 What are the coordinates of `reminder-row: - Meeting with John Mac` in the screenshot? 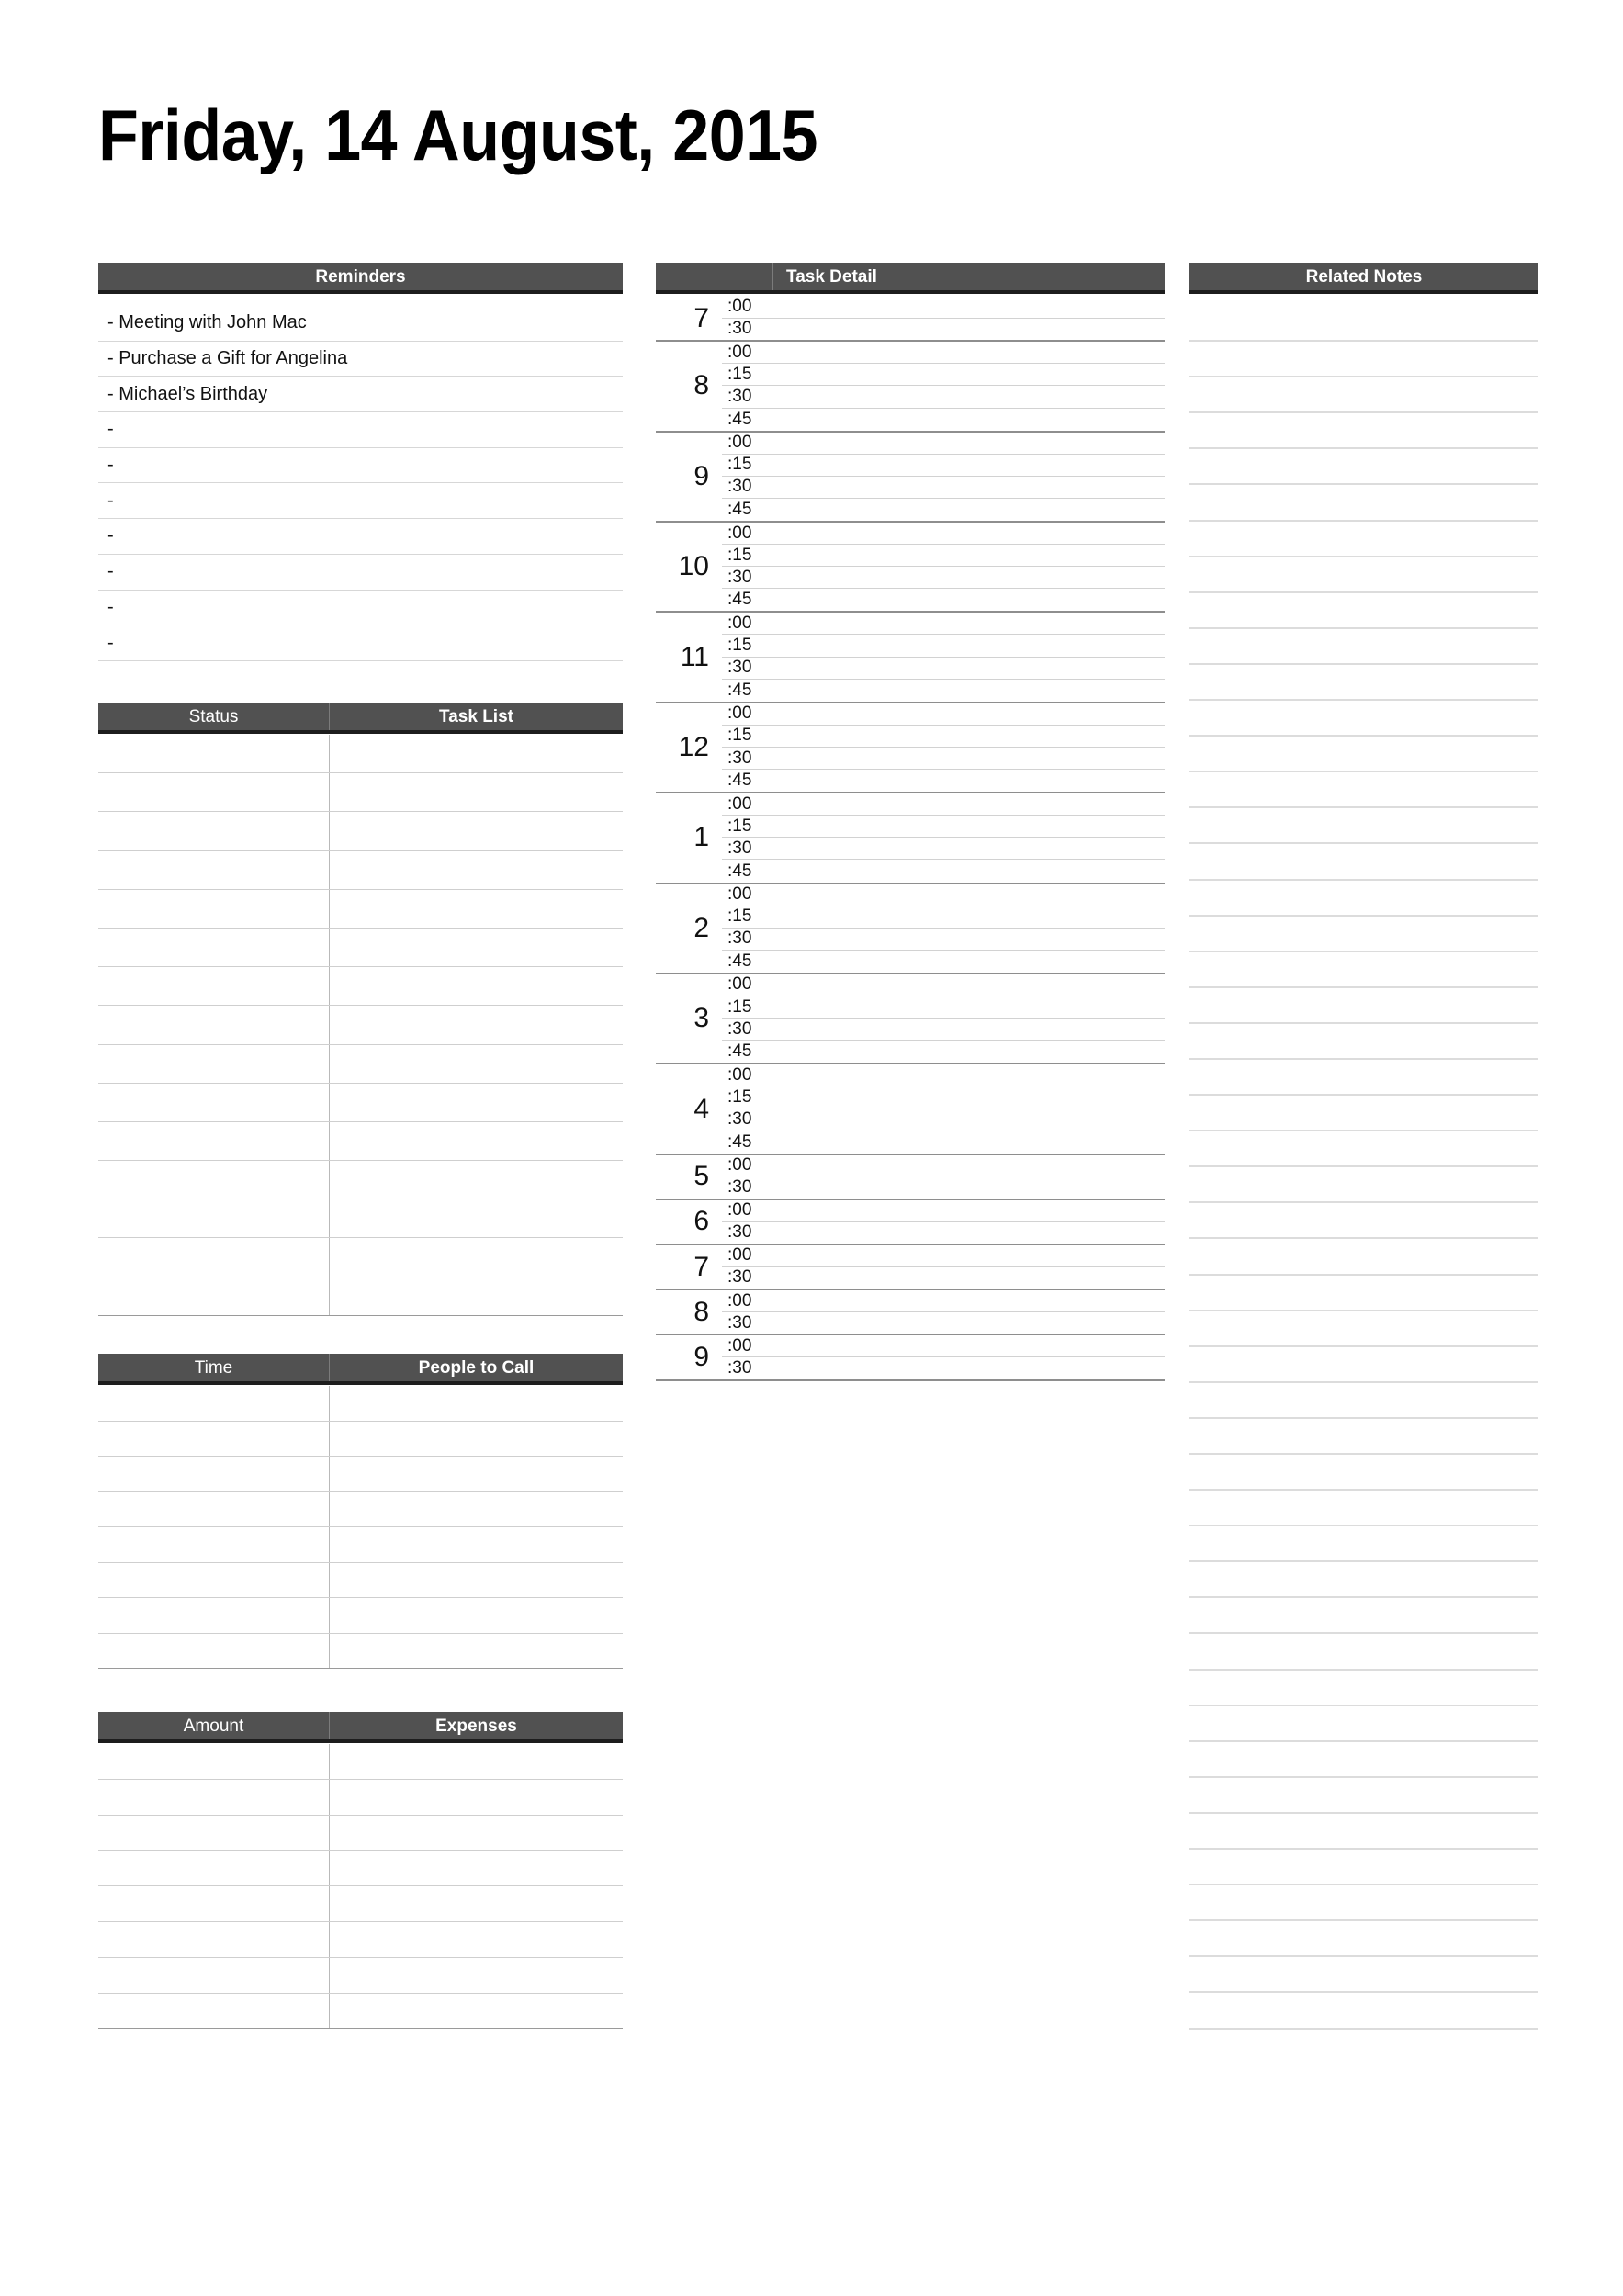 It's located at (360, 324).